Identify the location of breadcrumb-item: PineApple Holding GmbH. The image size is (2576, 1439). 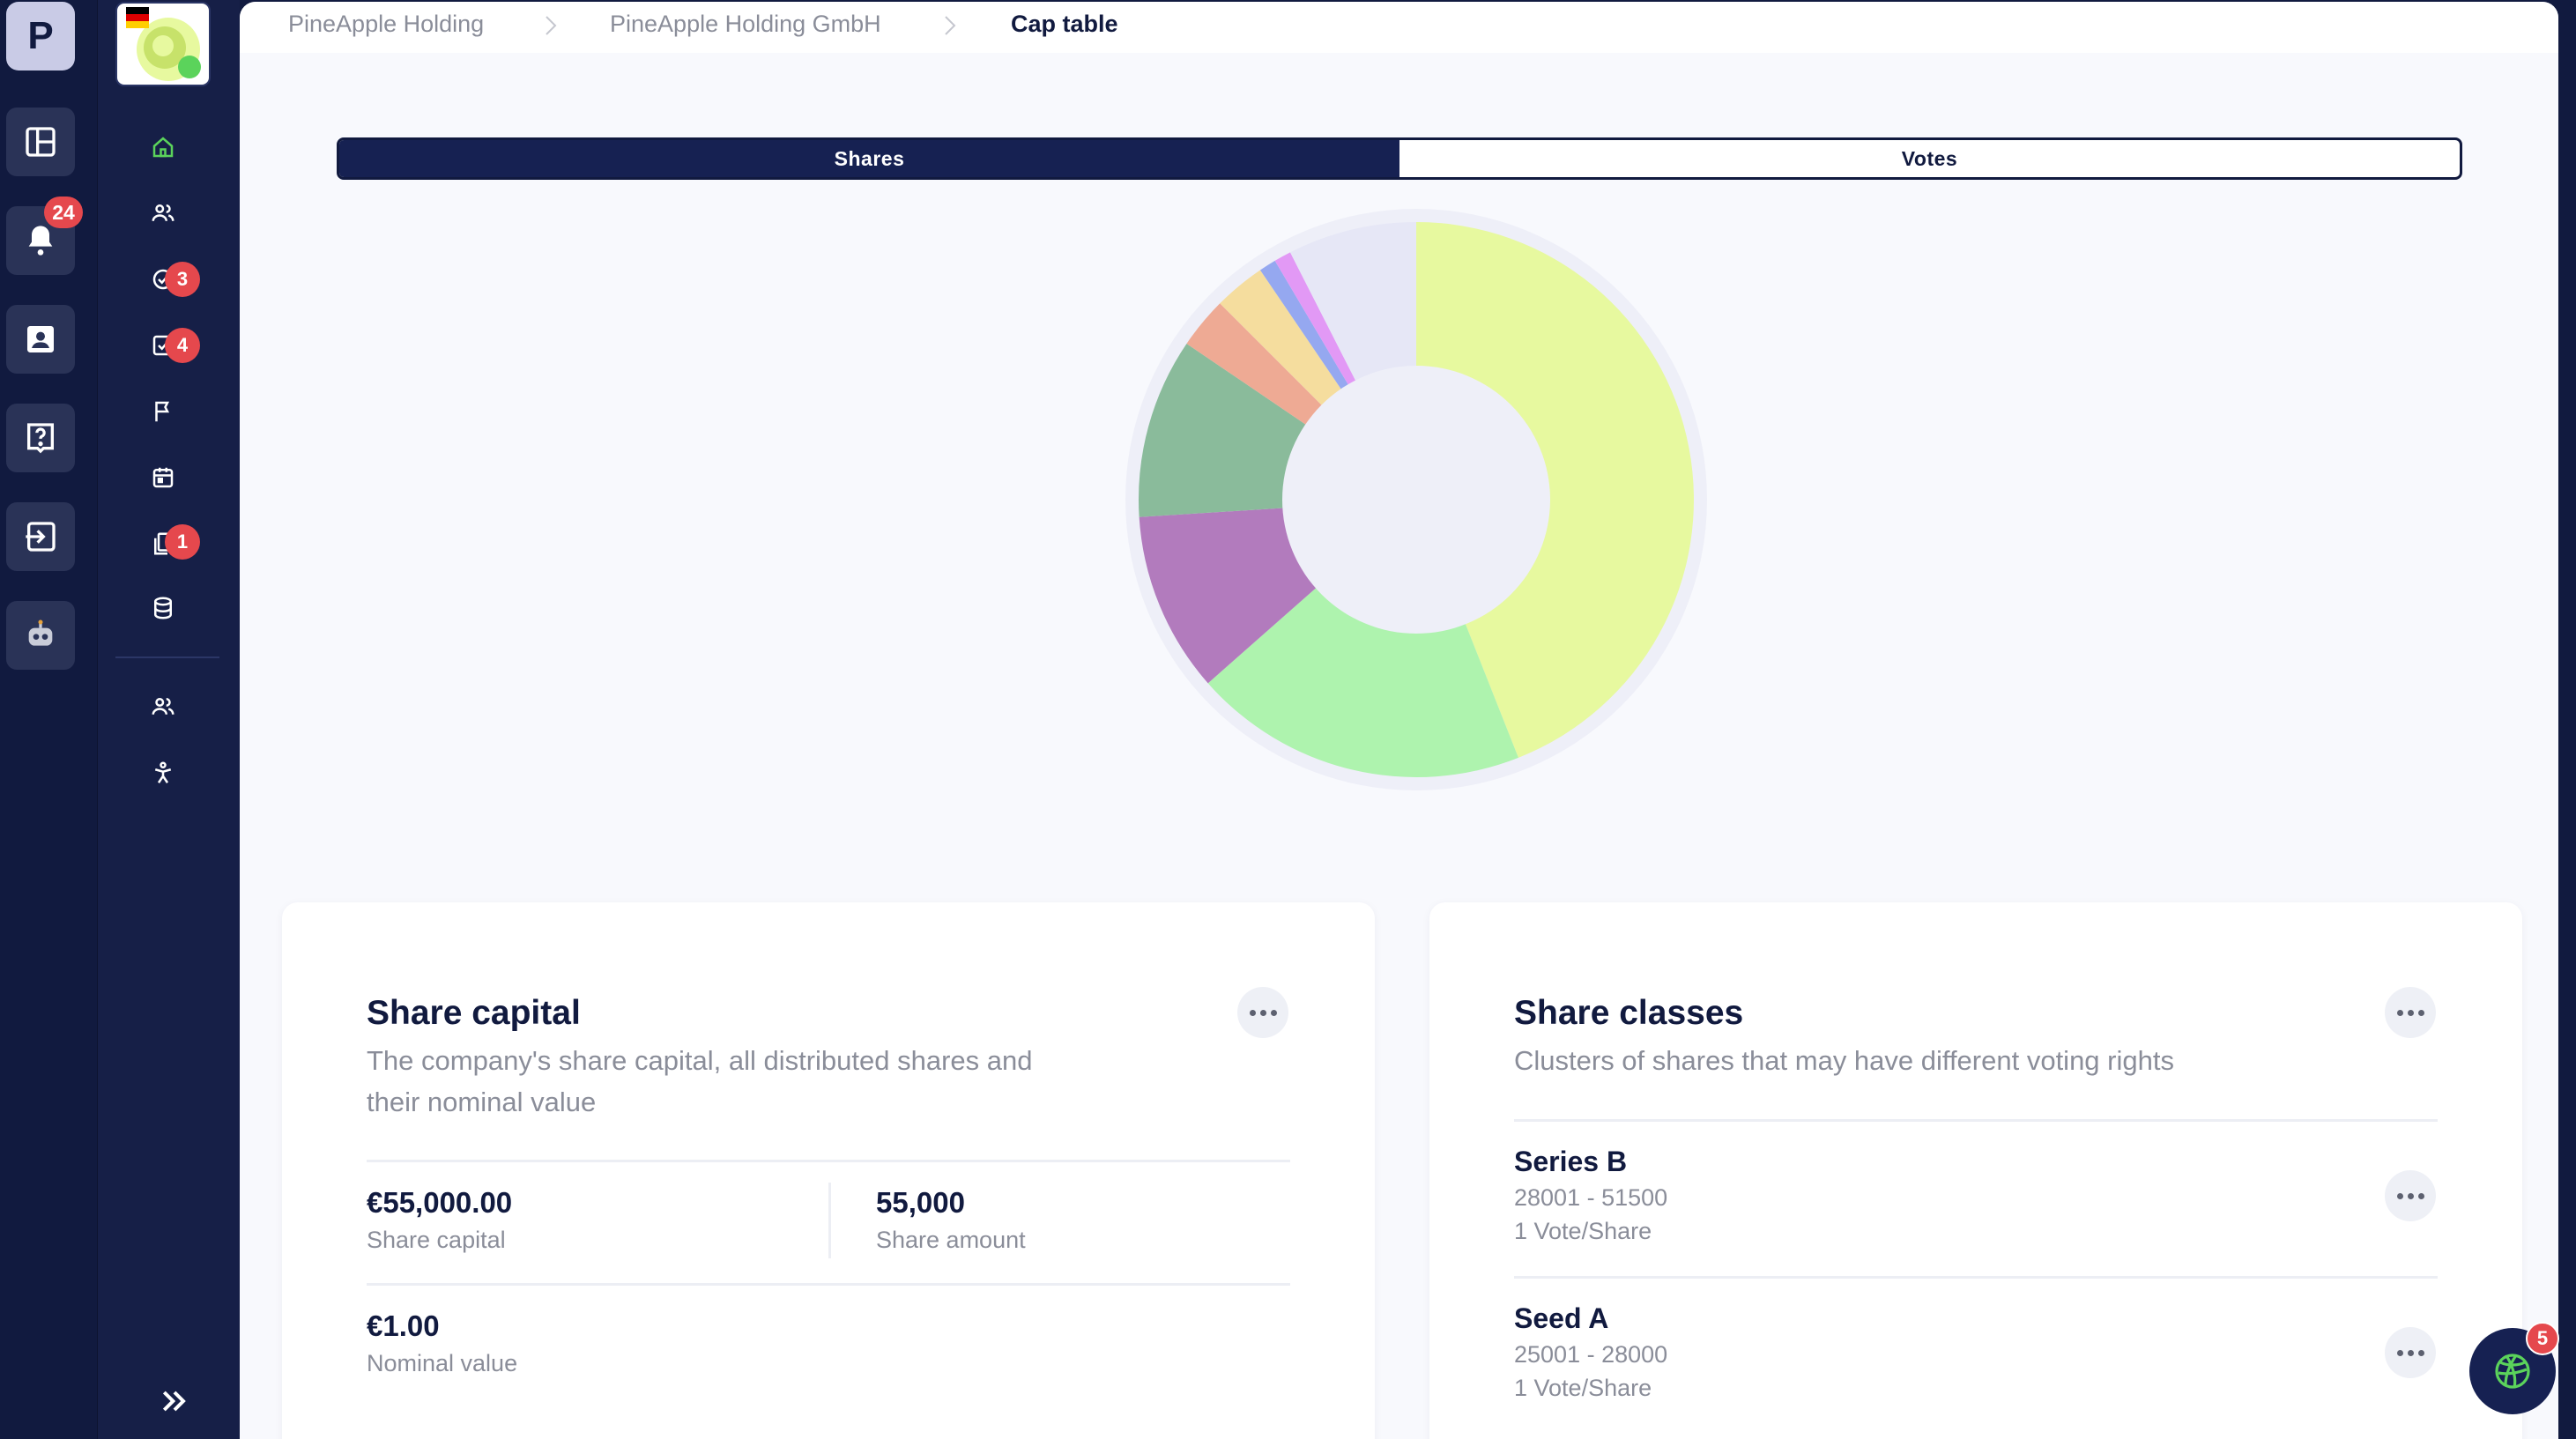
(745, 25).